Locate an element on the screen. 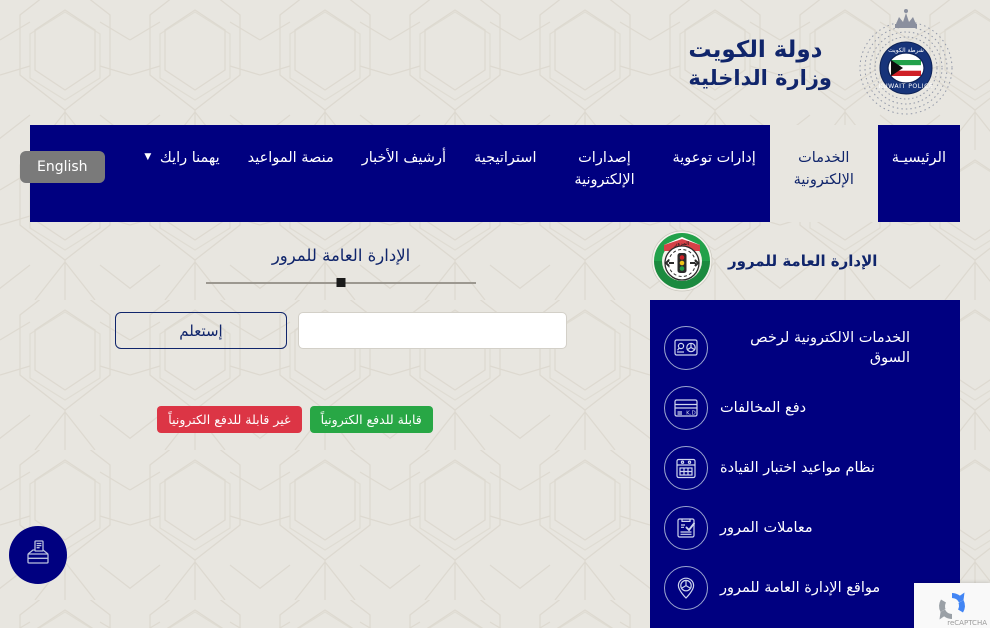  nav-item-publications: إصدارات الإلكترونية is located at coordinates (605, 173).